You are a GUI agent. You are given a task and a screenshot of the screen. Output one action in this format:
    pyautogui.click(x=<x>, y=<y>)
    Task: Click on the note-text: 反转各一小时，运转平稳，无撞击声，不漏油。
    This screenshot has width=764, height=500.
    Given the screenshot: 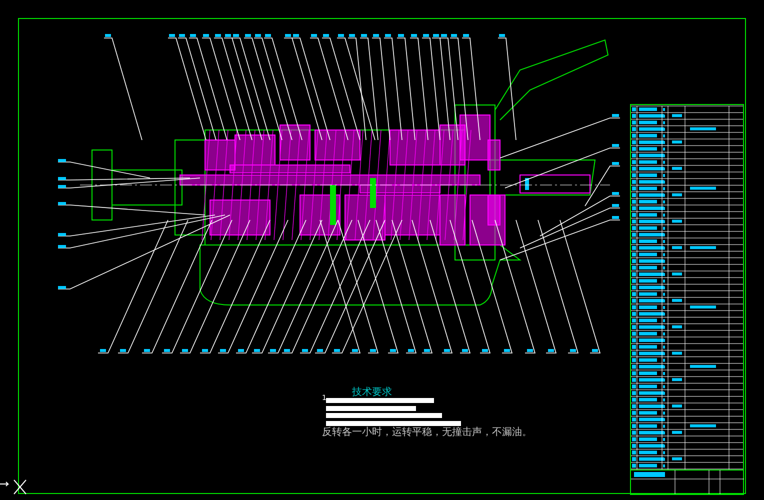 What is the action you would take?
    pyautogui.click(x=427, y=432)
    